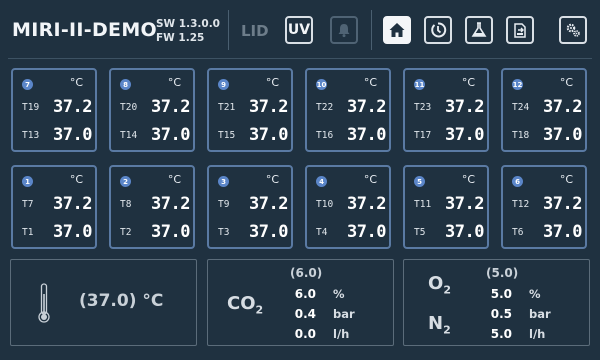  What do you see at coordinates (517, 181) in the screenshot?
I see `chamber-number-badge: 6` at bounding box center [517, 181].